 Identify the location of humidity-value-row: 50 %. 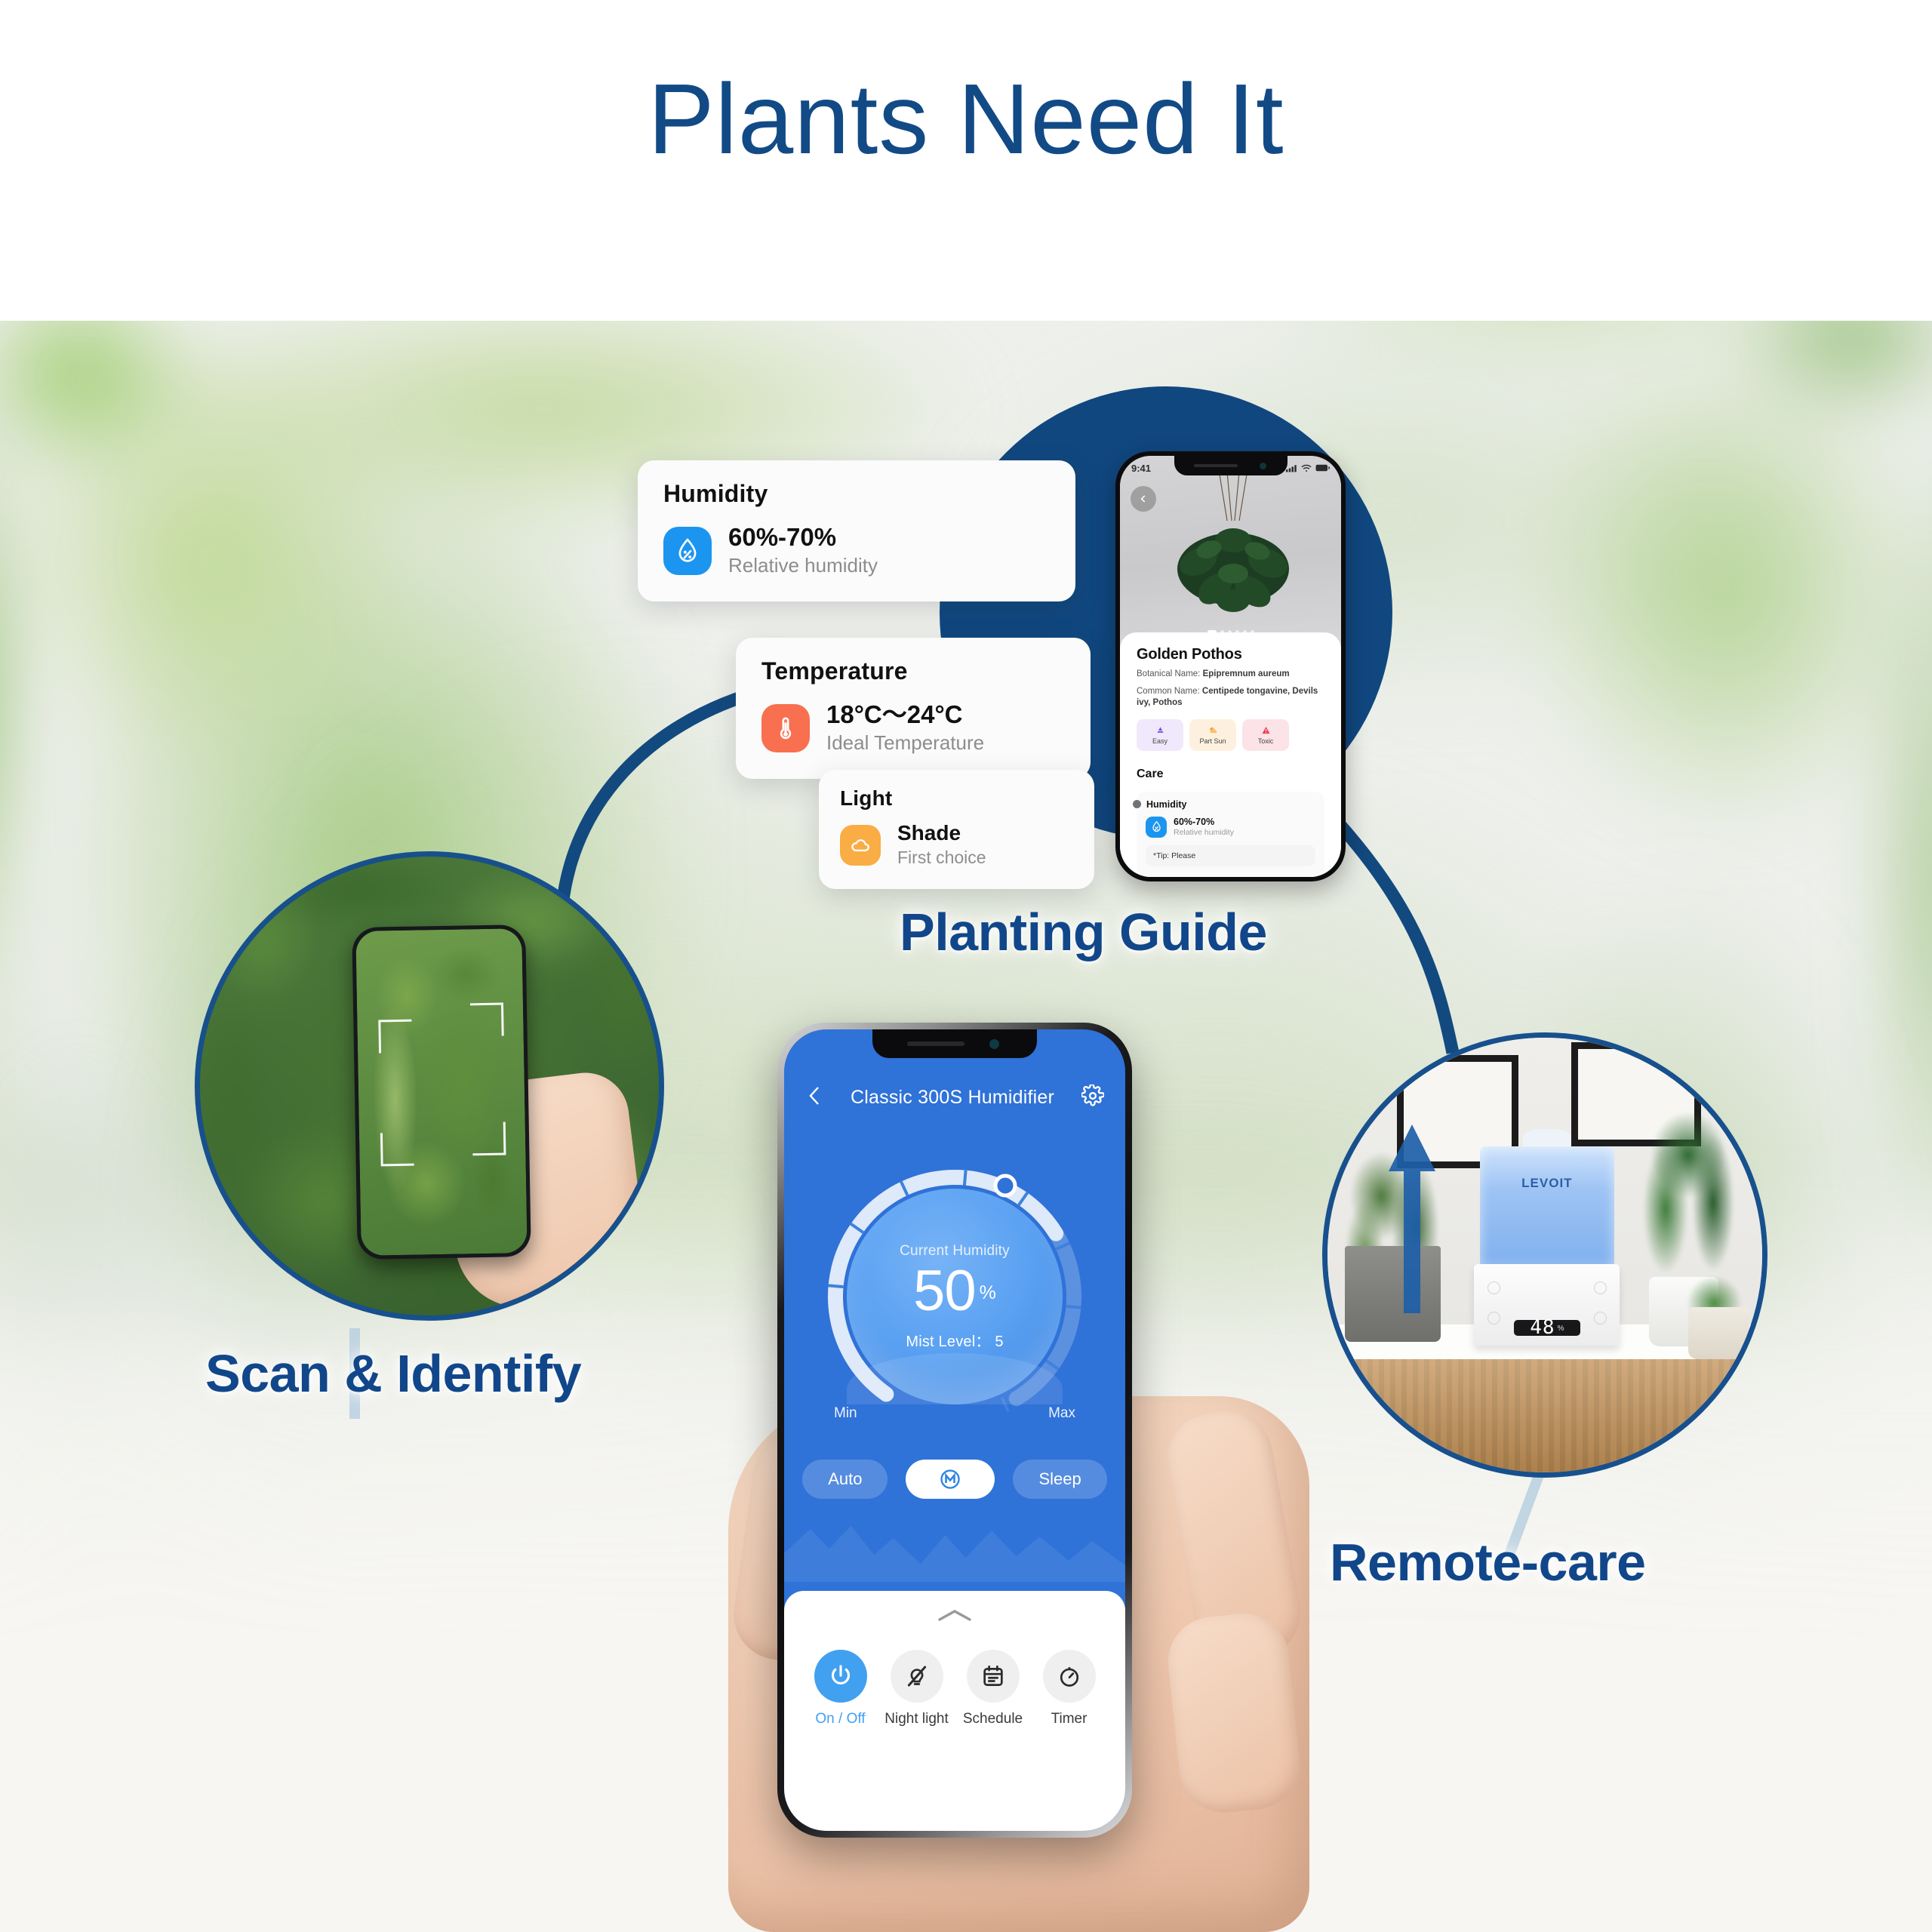
(954, 1290).